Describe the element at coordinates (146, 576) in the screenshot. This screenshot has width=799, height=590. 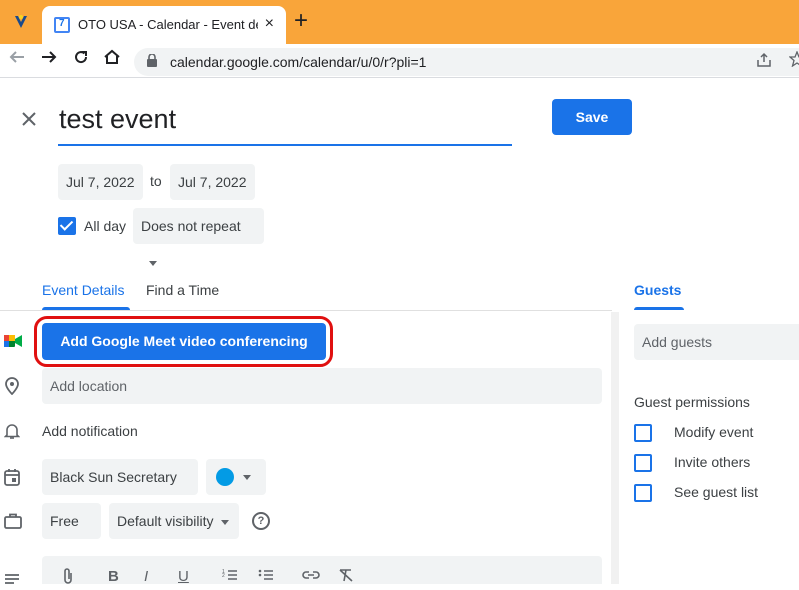
I see `italic-icon: I` at that location.